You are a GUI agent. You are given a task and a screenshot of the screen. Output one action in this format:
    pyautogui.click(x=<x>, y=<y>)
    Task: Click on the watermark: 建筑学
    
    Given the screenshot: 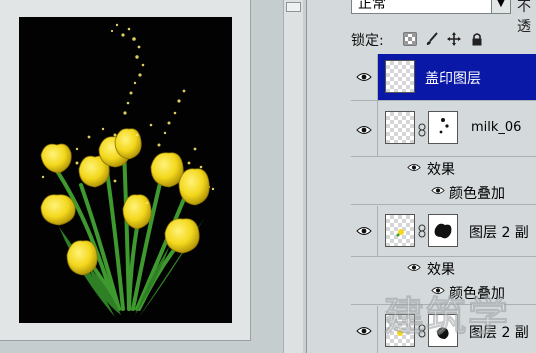 What is the action you would take?
    pyautogui.click(x=458, y=310)
    